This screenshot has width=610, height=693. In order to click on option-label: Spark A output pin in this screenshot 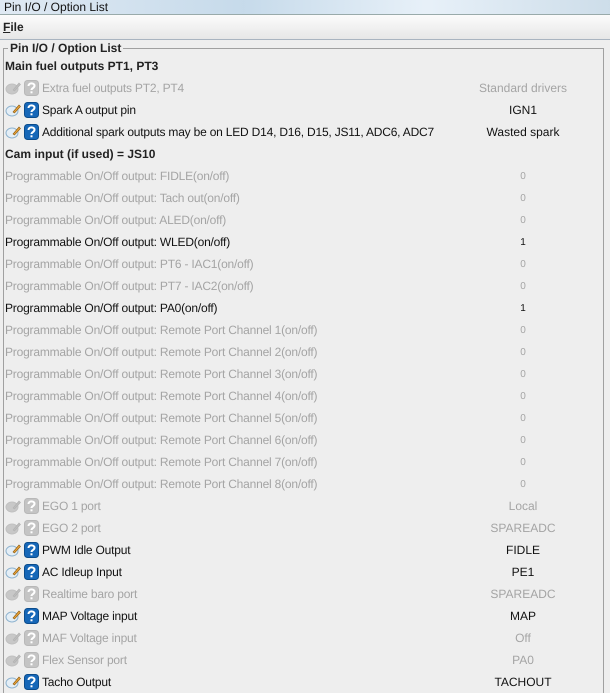, I will do `click(89, 110)`.